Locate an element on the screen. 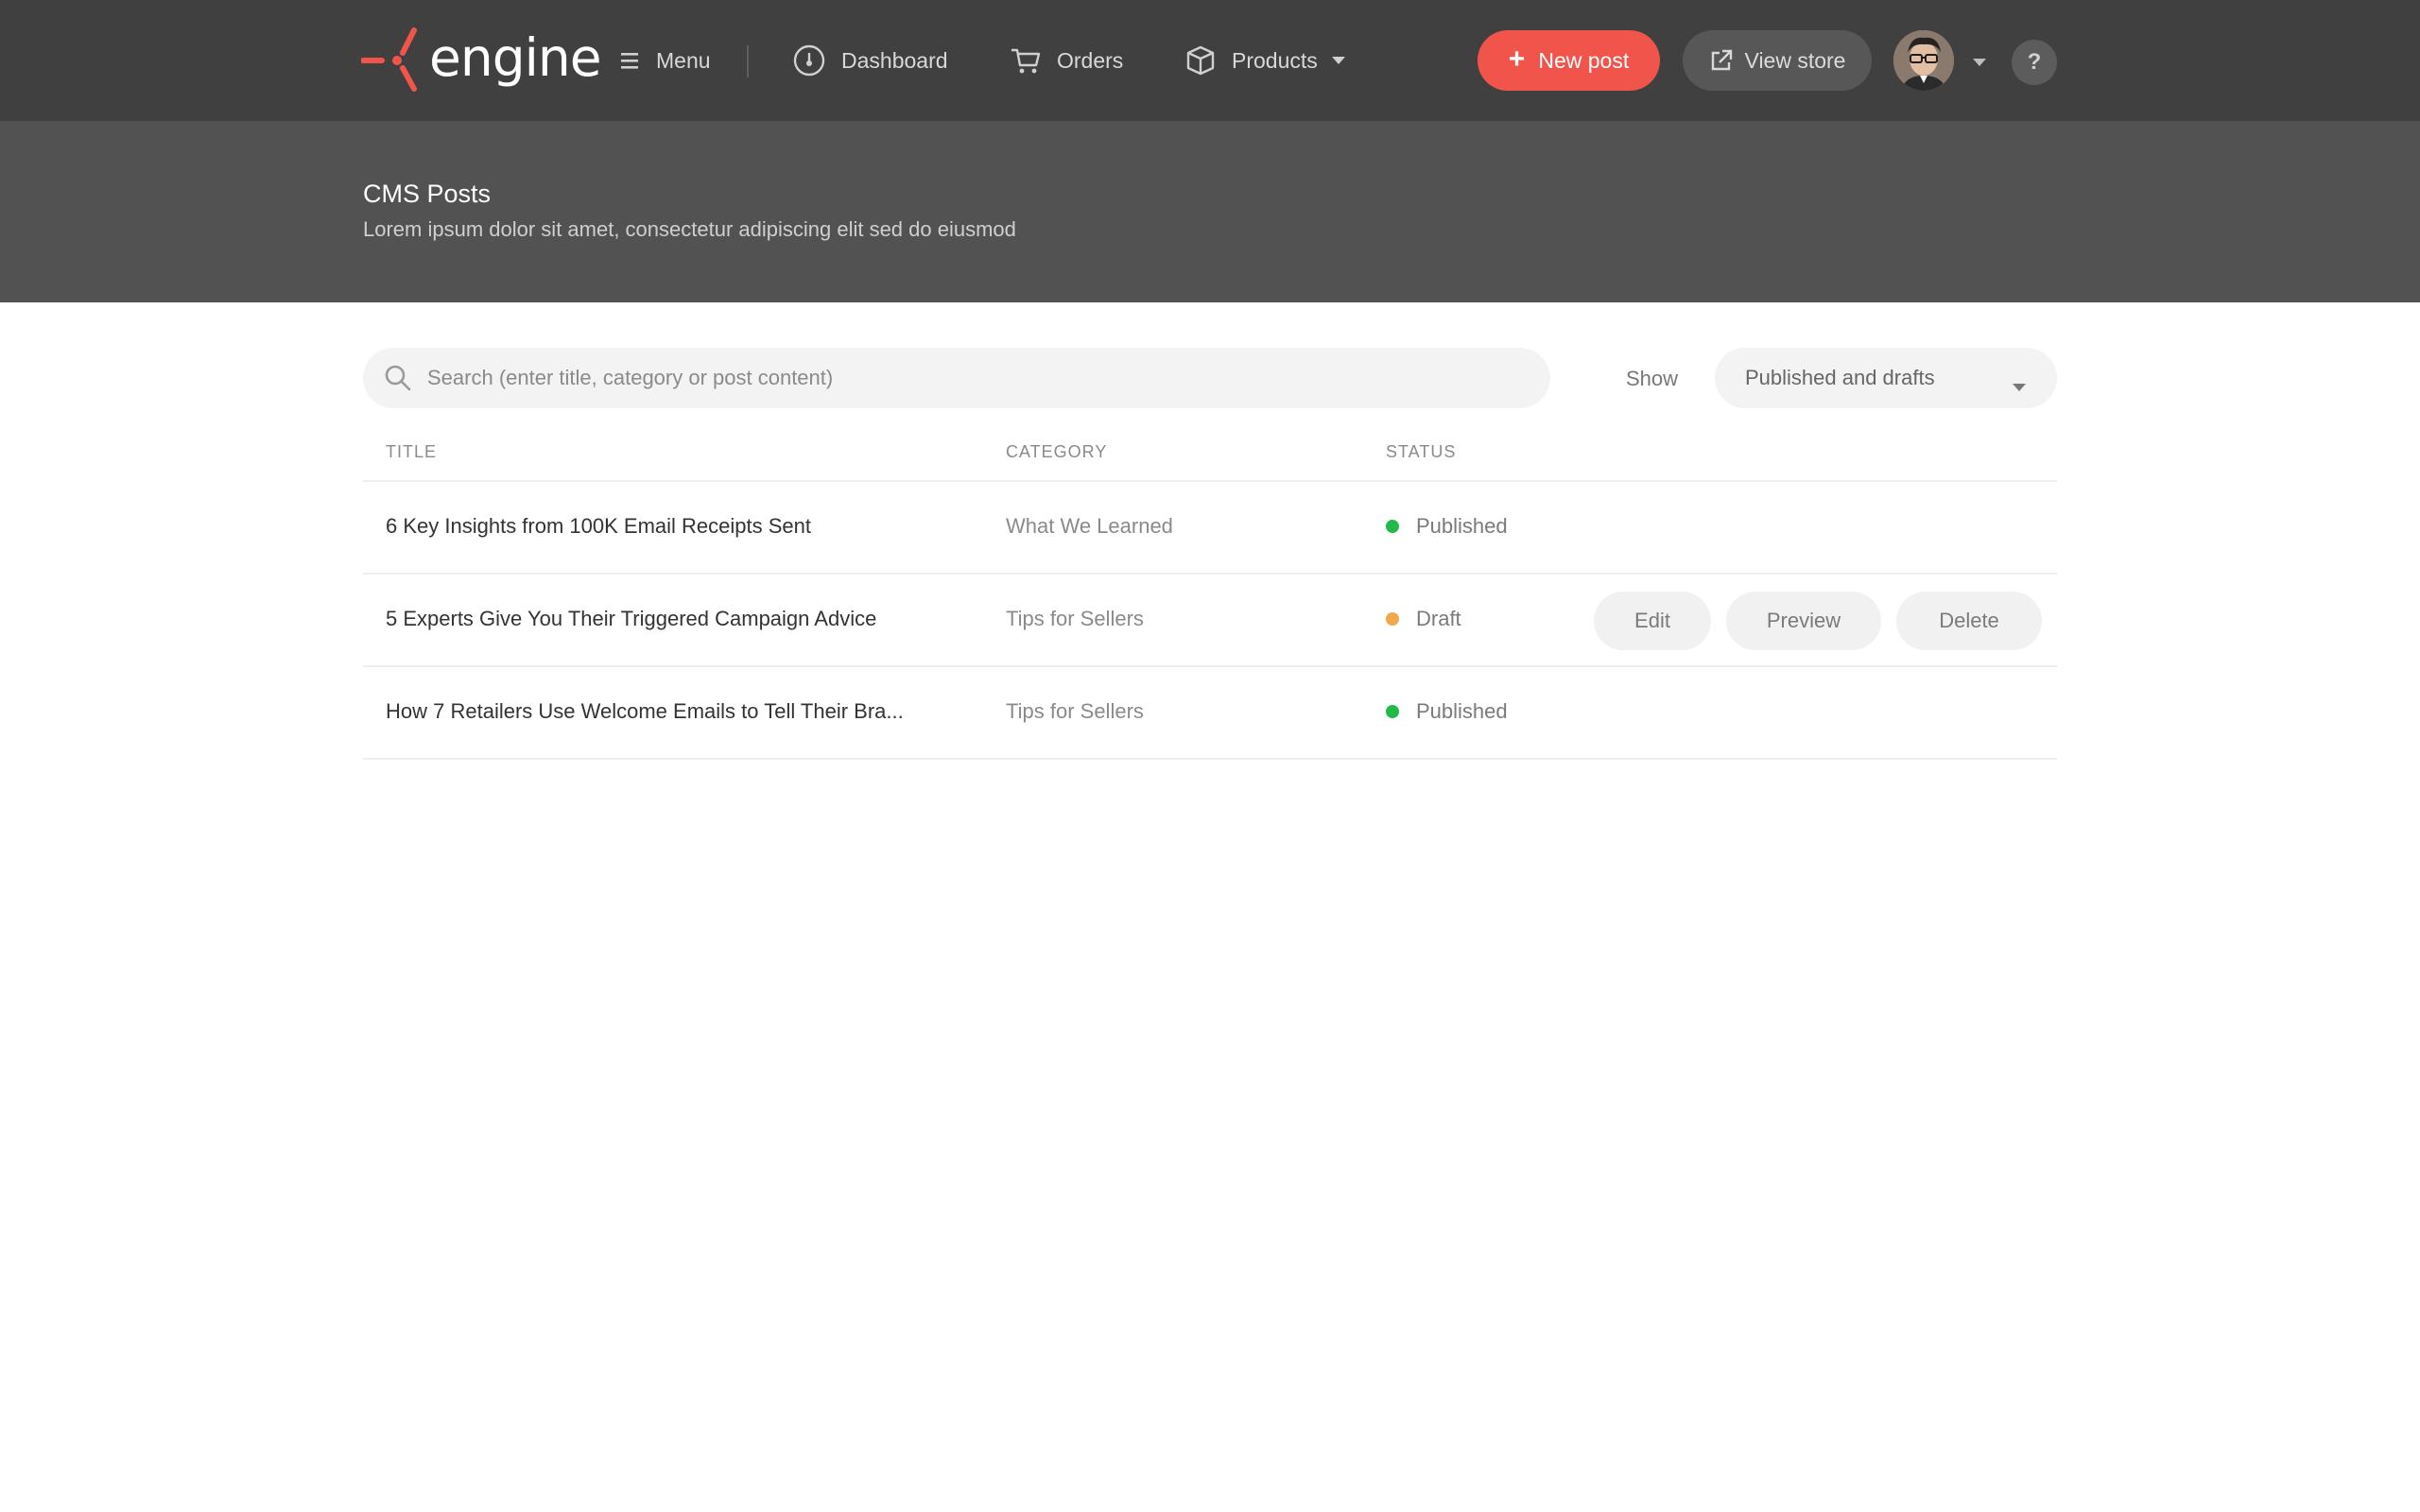  status-filter-value: Published and drafts is located at coordinates (1840, 377).